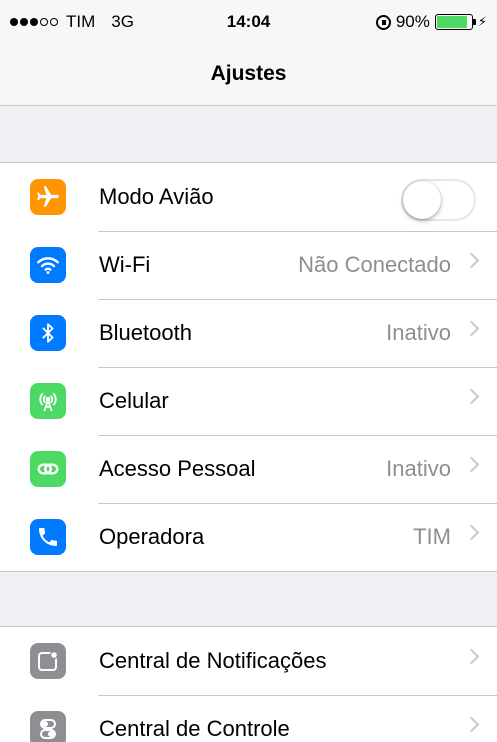 This screenshot has width=497, height=742. What do you see at coordinates (422, 200) in the screenshot?
I see `toggle-knob` at bounding box center [422, 200].